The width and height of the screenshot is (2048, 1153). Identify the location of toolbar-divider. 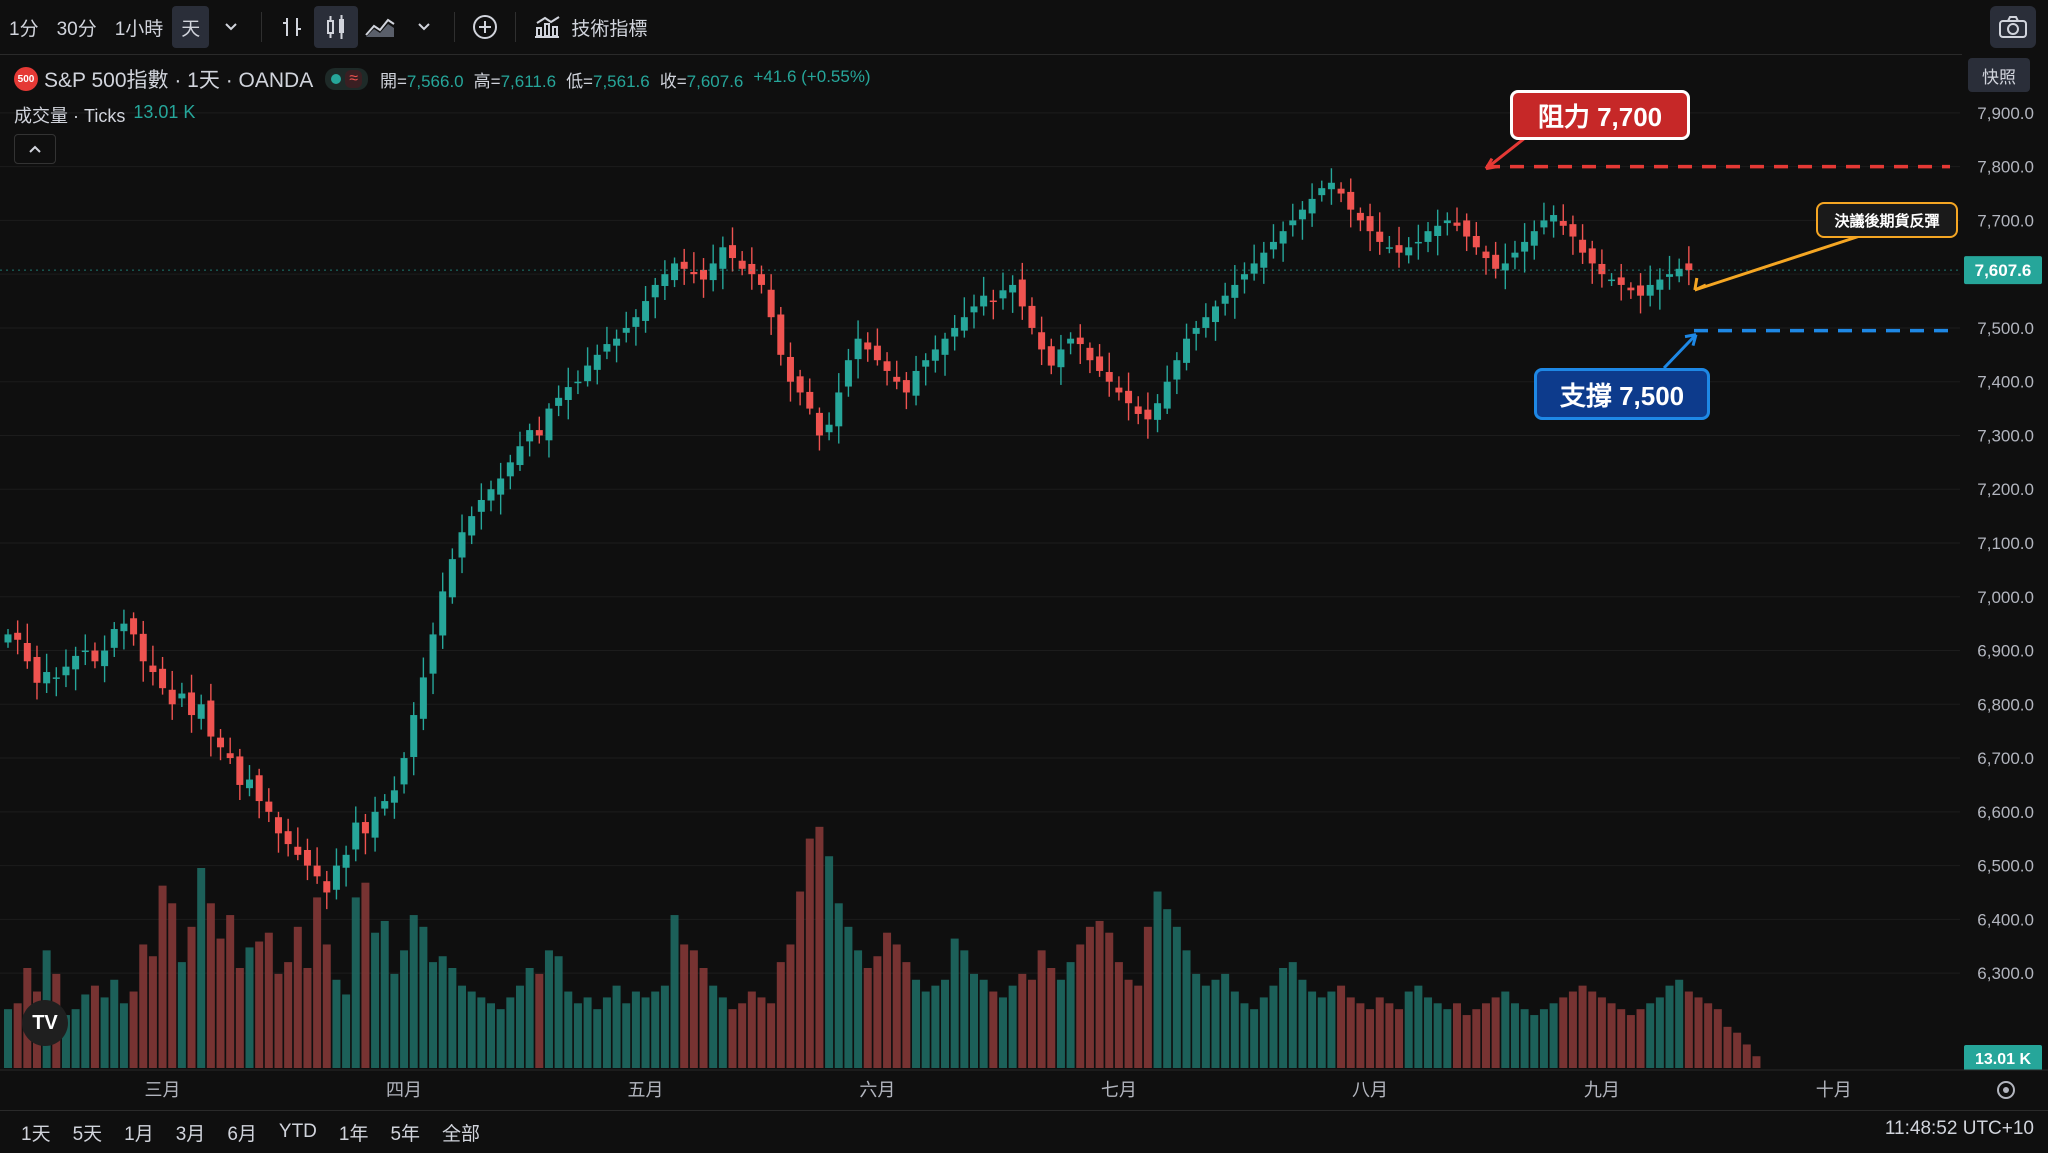
(262, 27).